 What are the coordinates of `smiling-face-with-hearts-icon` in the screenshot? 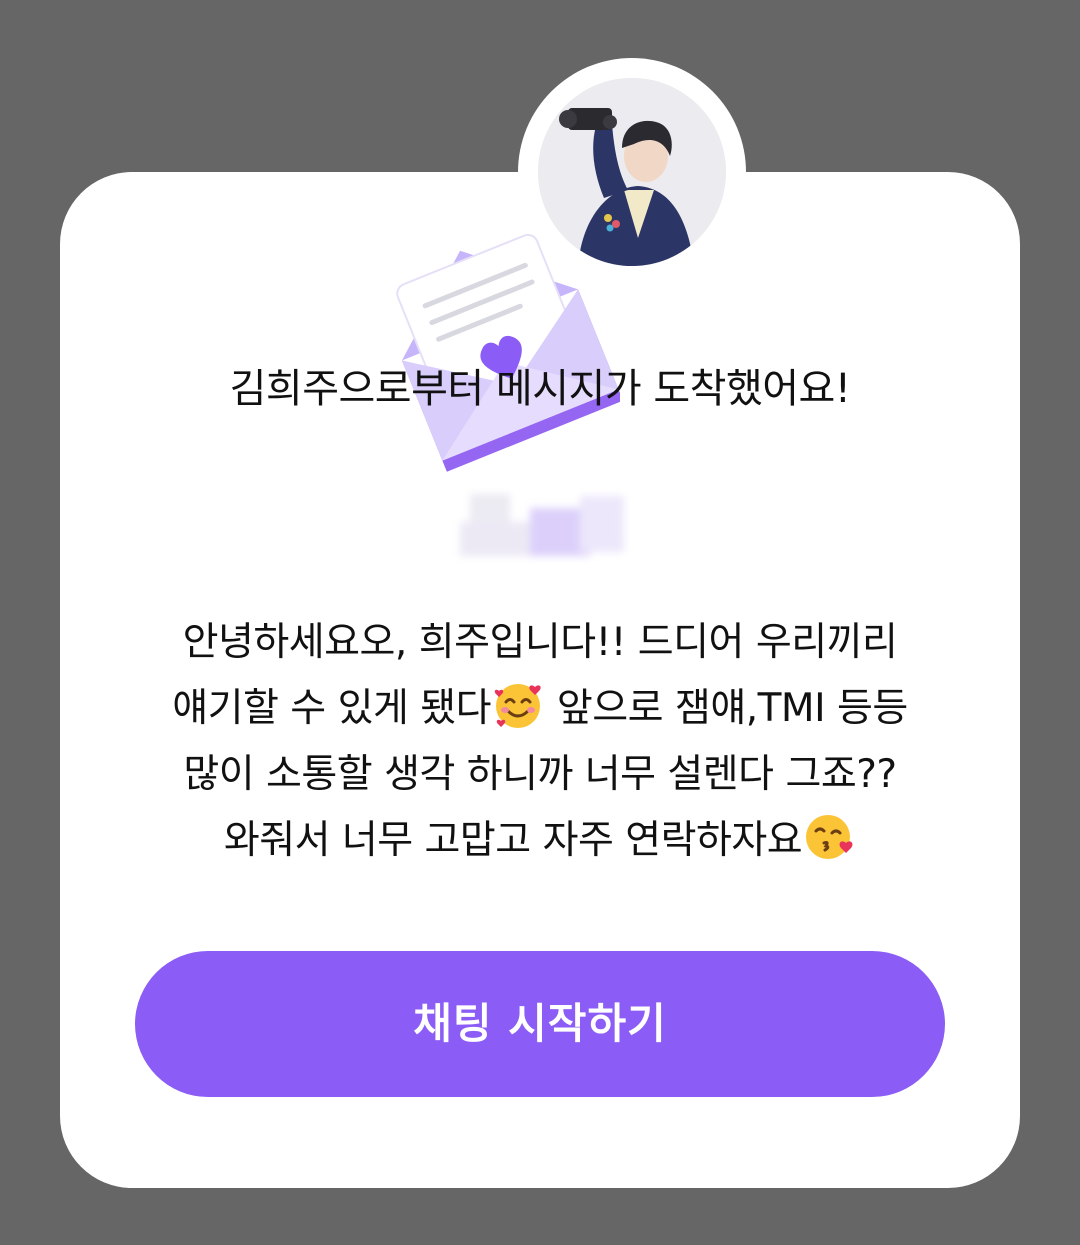 It's located at (517, 706).